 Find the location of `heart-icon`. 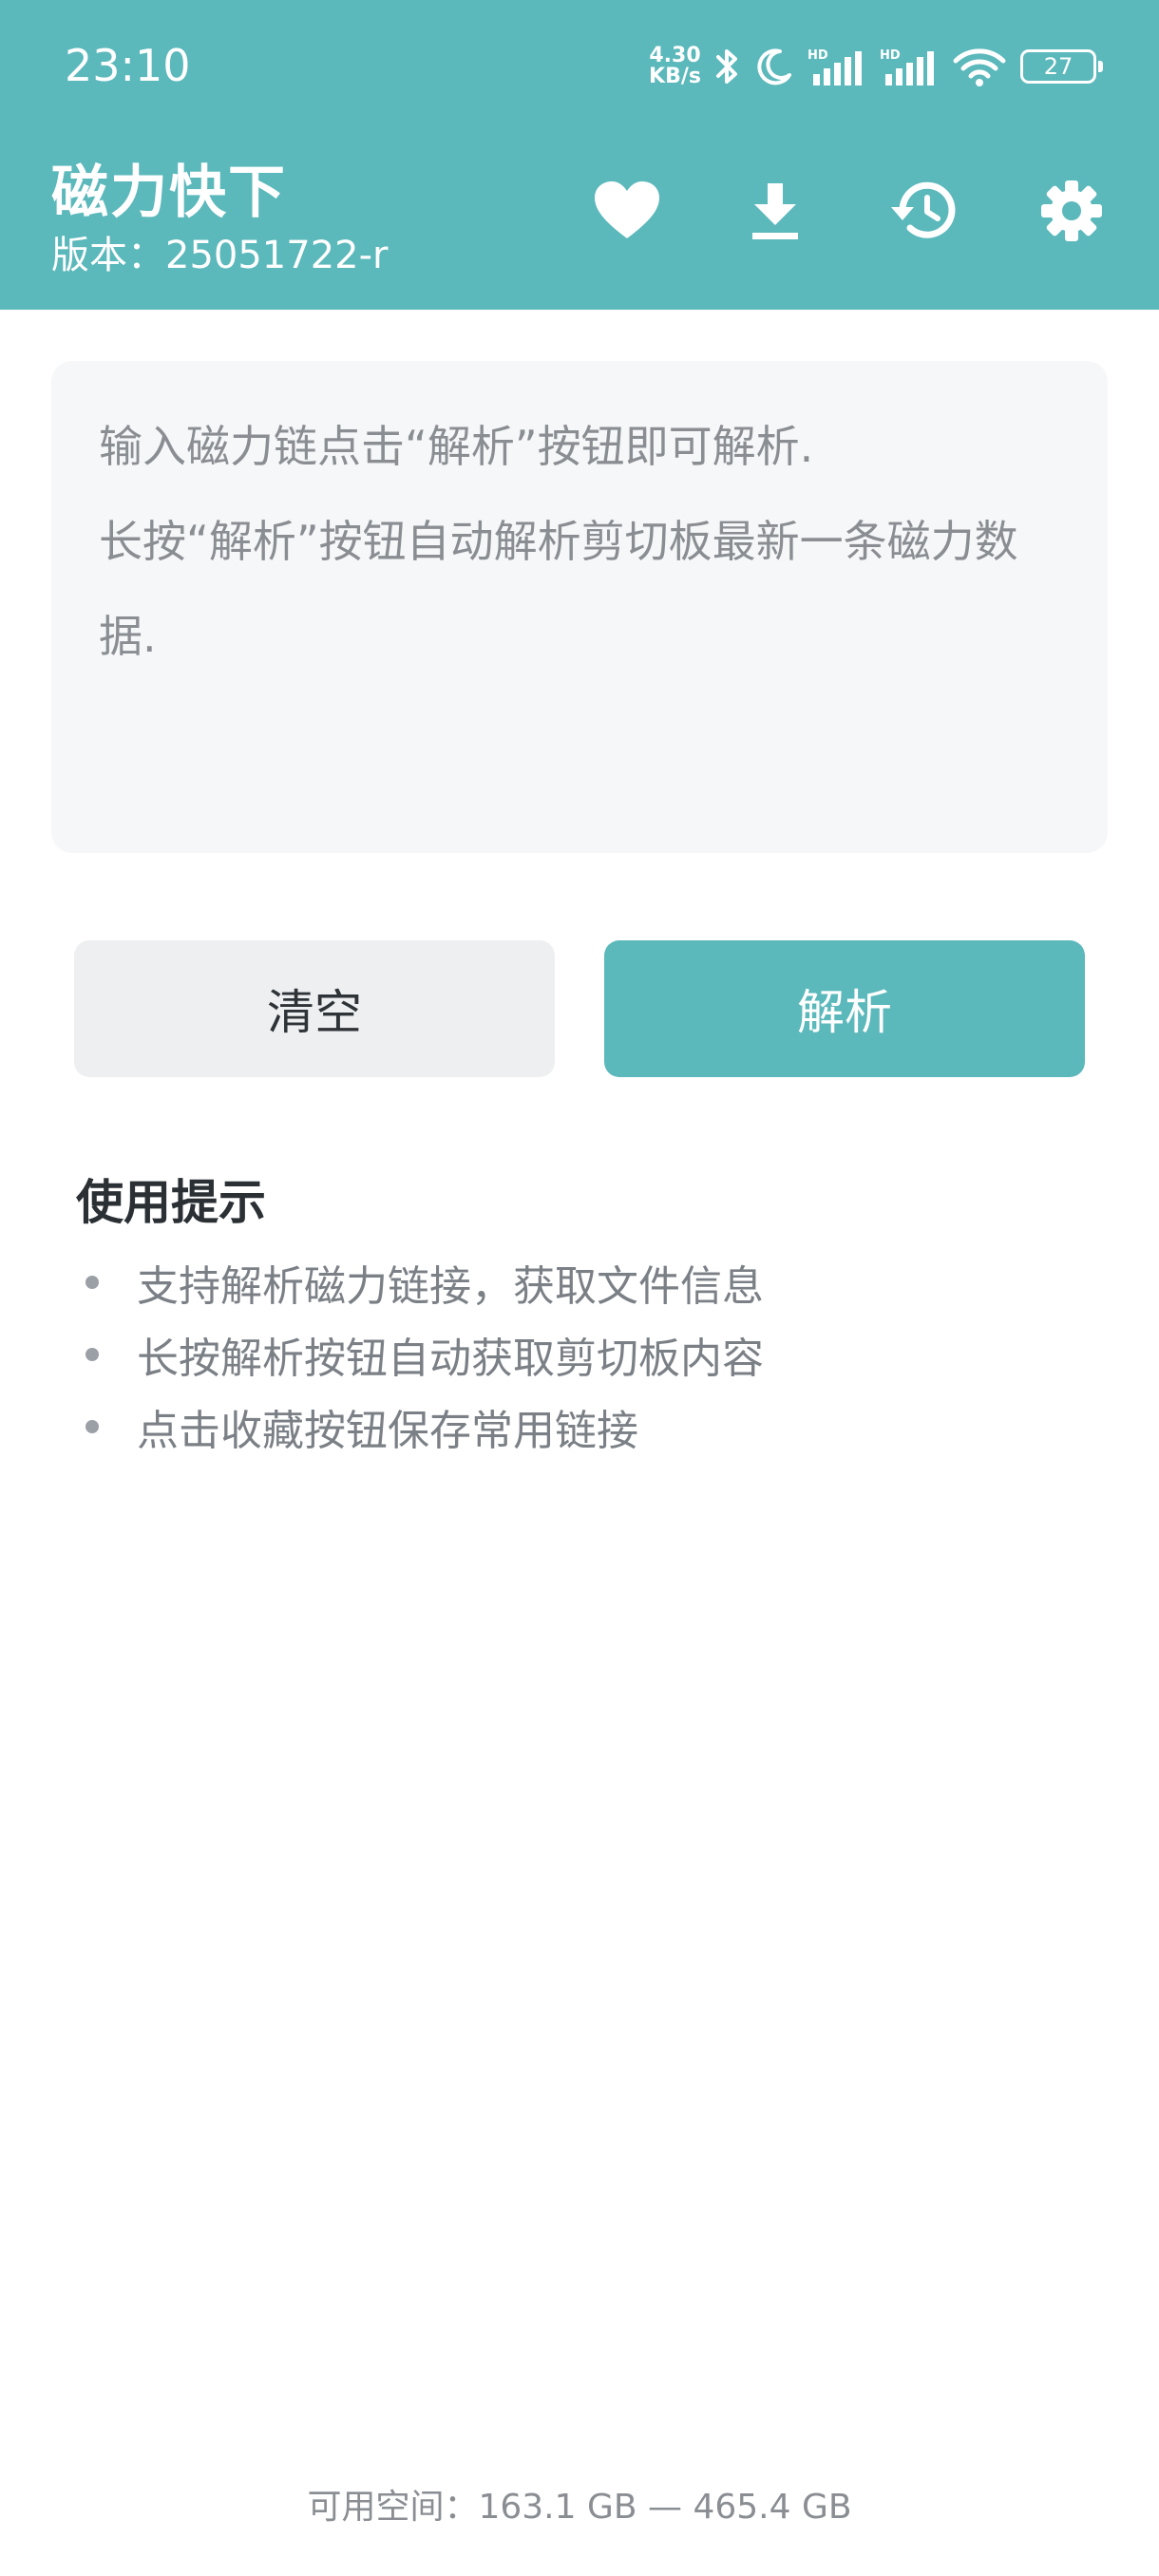

heart-icon is located at coordinates (627, 209).